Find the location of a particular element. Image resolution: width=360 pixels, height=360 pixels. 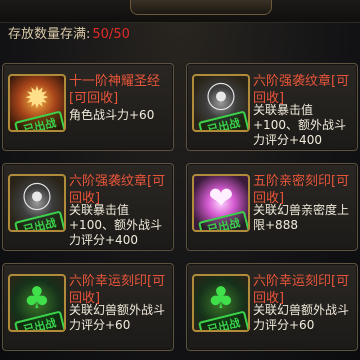

item-card: ❤ 已出战 五阶亲密刻印[可回收] 关联幻兽亲密度上限+888 is located at coordinates (272, 207).